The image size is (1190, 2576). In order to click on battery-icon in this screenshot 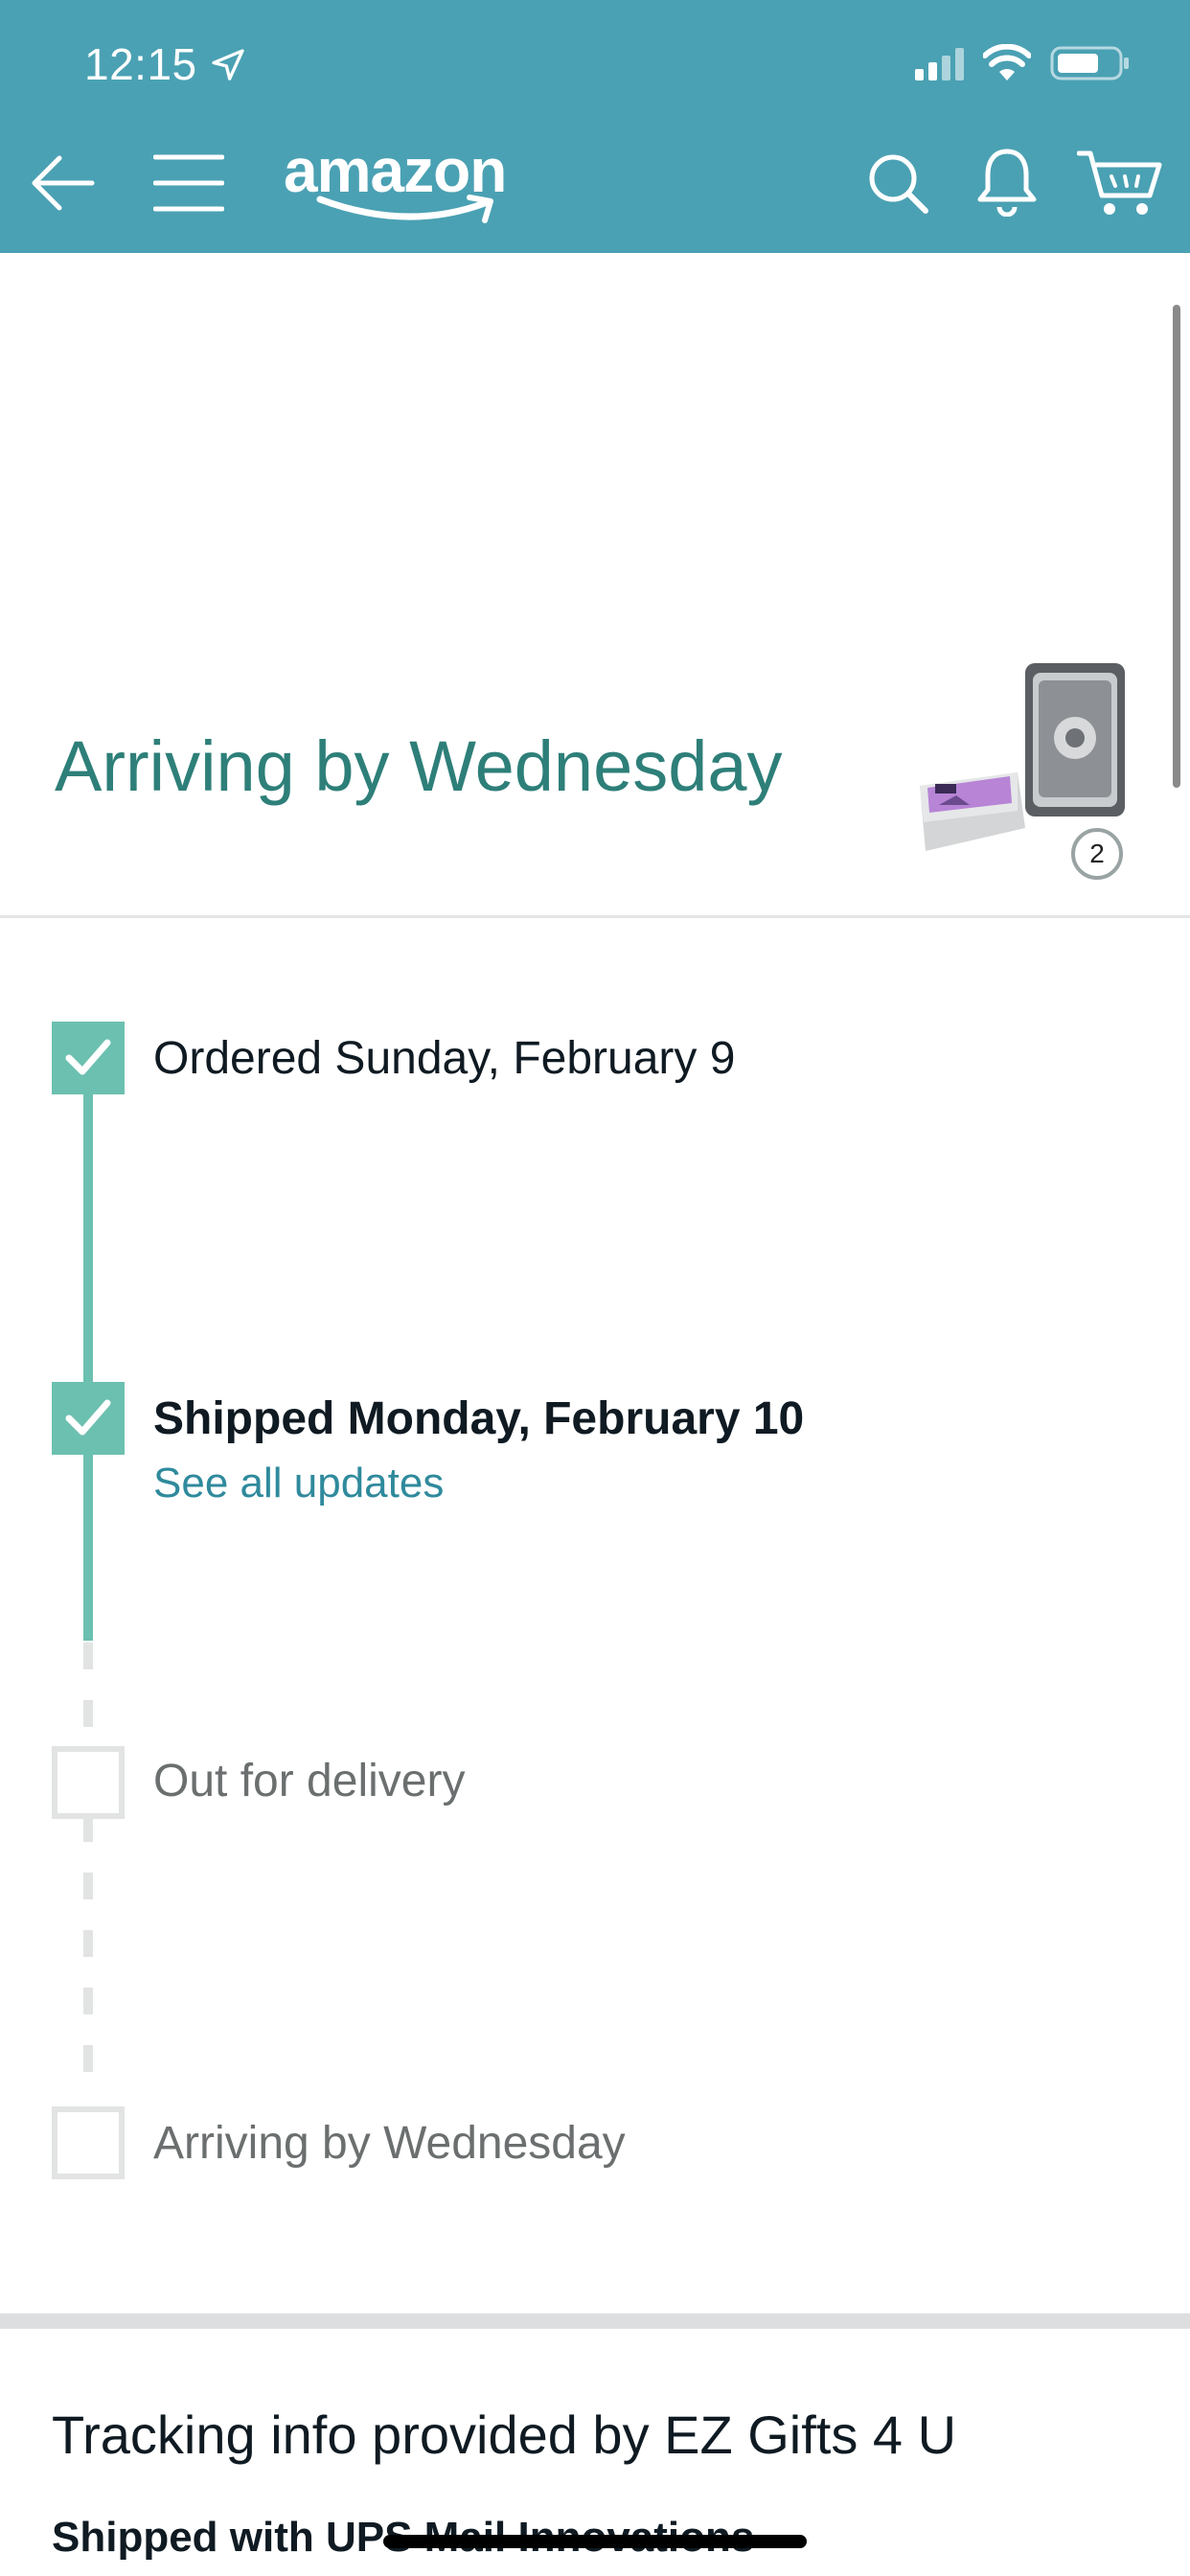, I will do `click(1090, 63)`.